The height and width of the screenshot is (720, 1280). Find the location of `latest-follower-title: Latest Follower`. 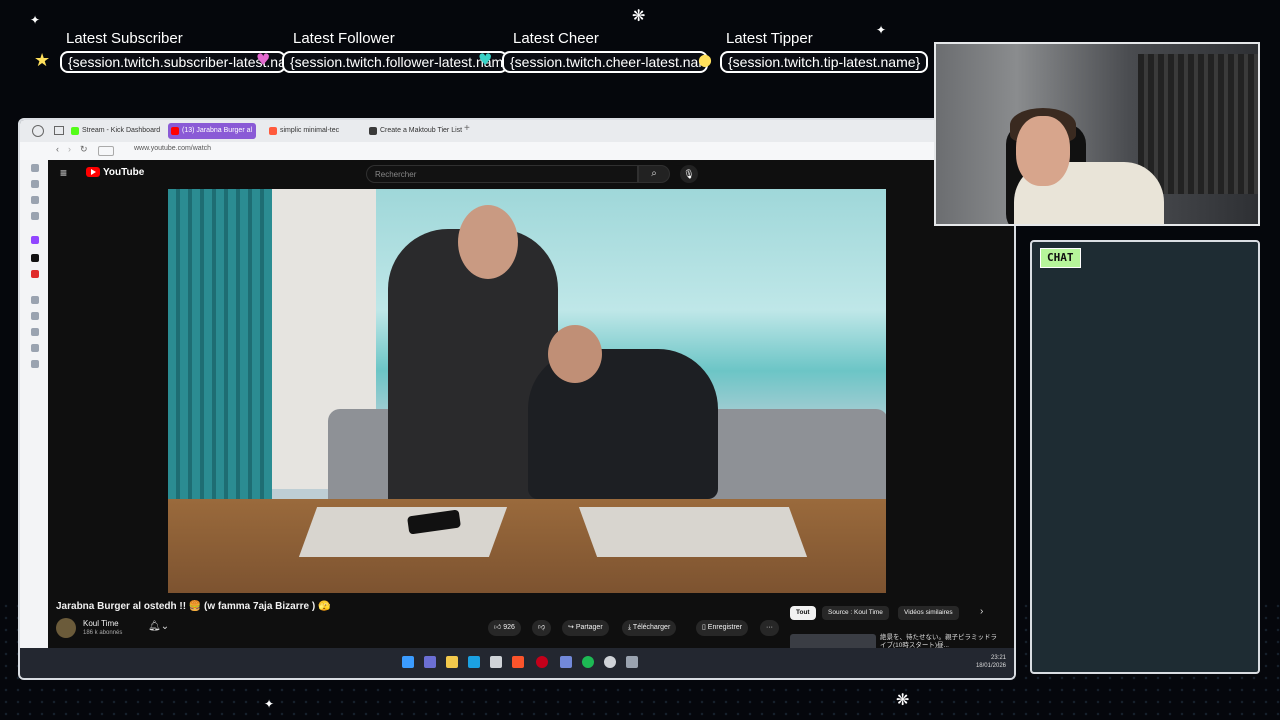

latest-follower-title: Latest Follower is located at coordinates (344, 38).